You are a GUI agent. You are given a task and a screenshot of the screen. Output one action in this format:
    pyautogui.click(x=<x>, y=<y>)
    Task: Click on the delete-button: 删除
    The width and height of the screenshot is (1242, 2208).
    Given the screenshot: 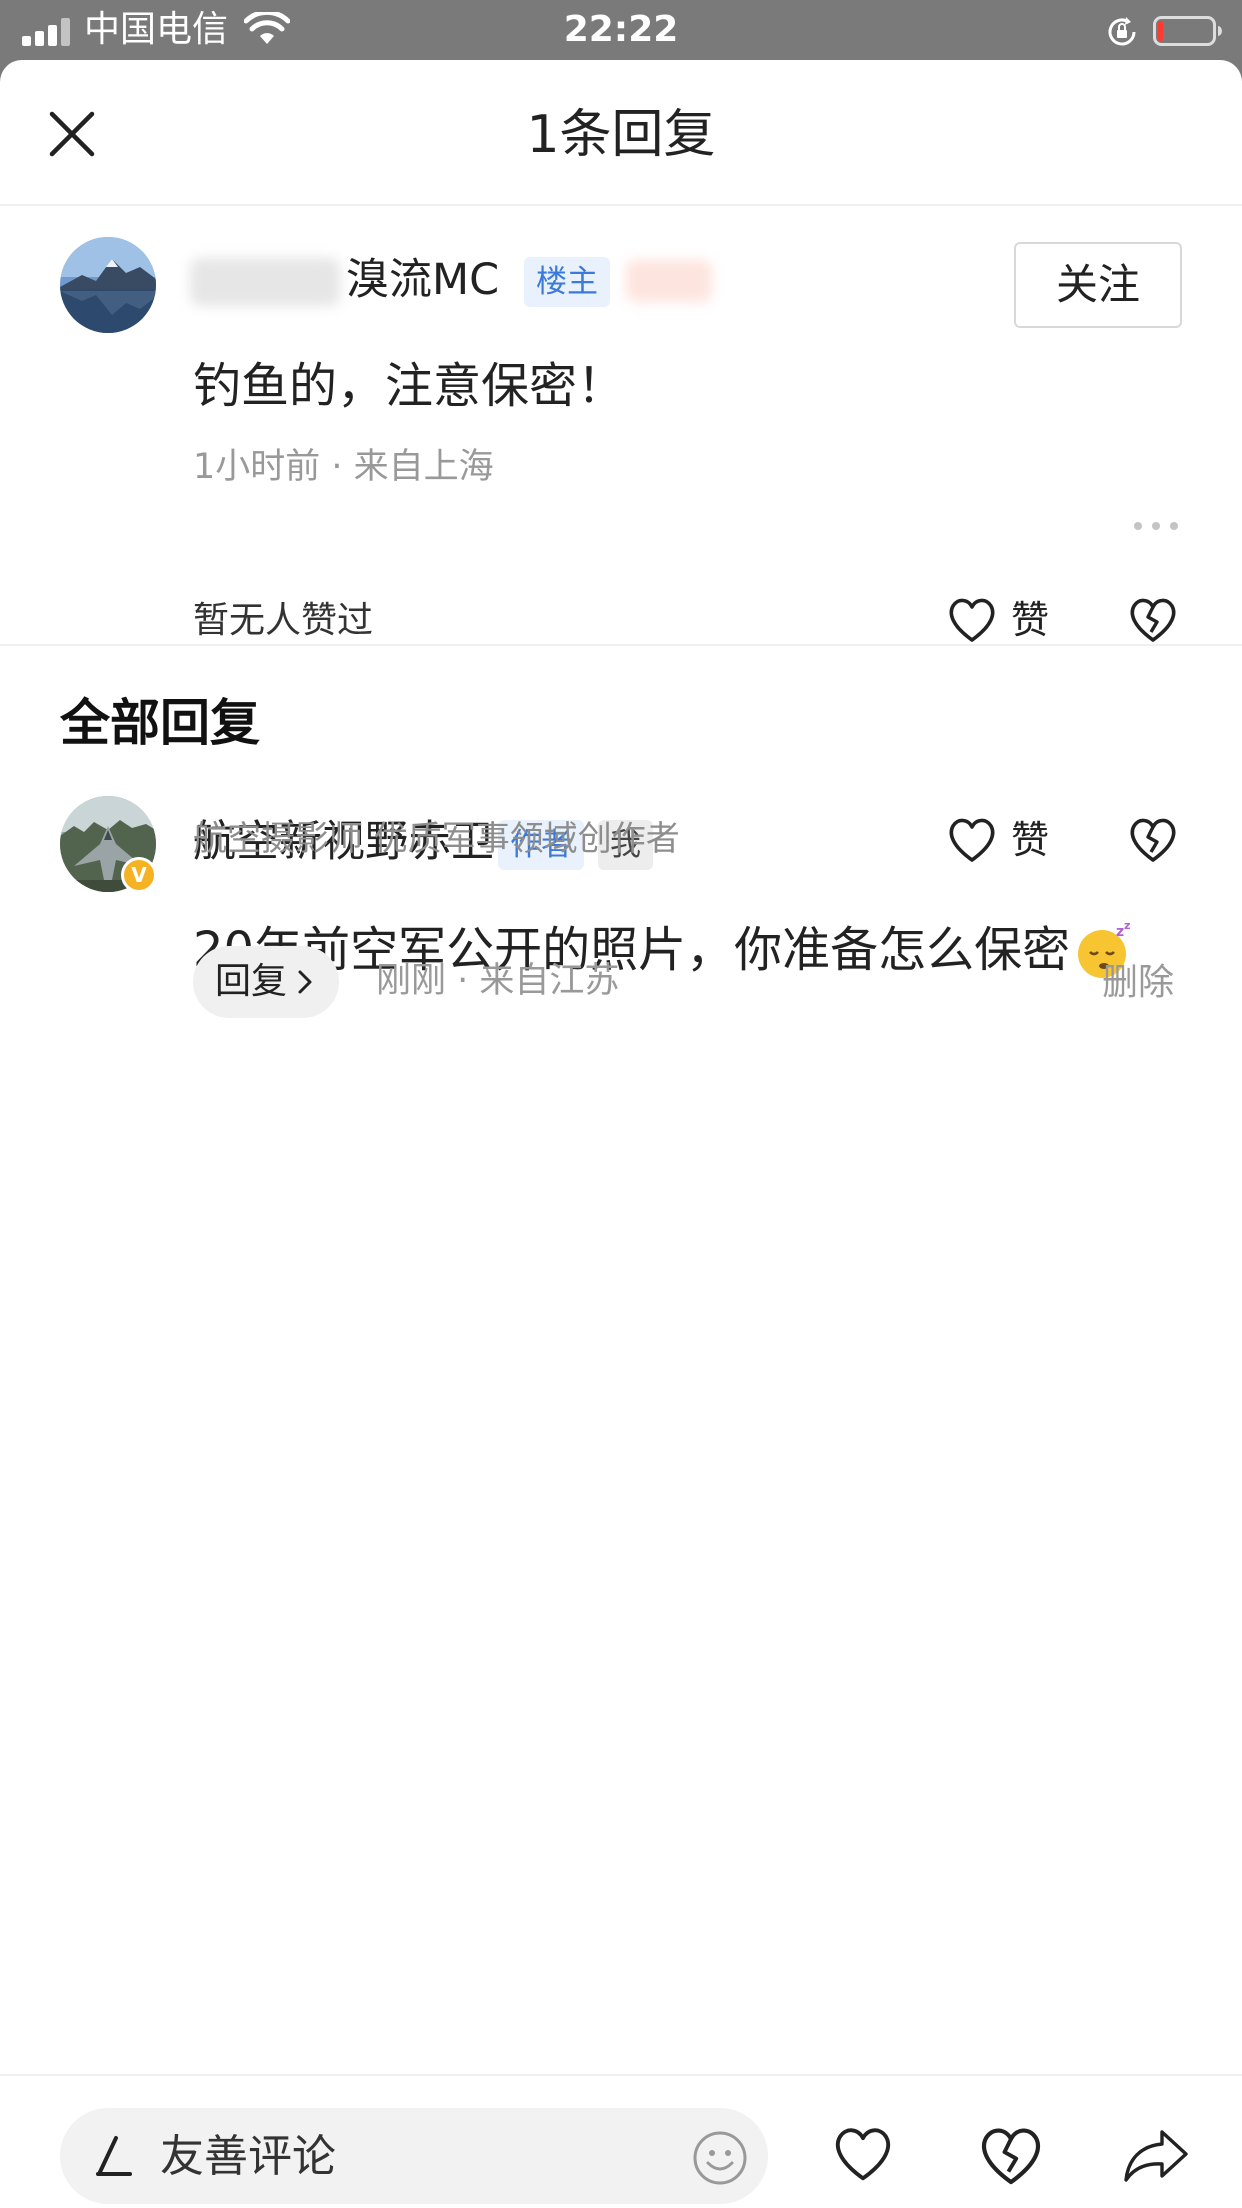 What is the action you would take?
    pyautogui.click(x=1138, y=983)
    